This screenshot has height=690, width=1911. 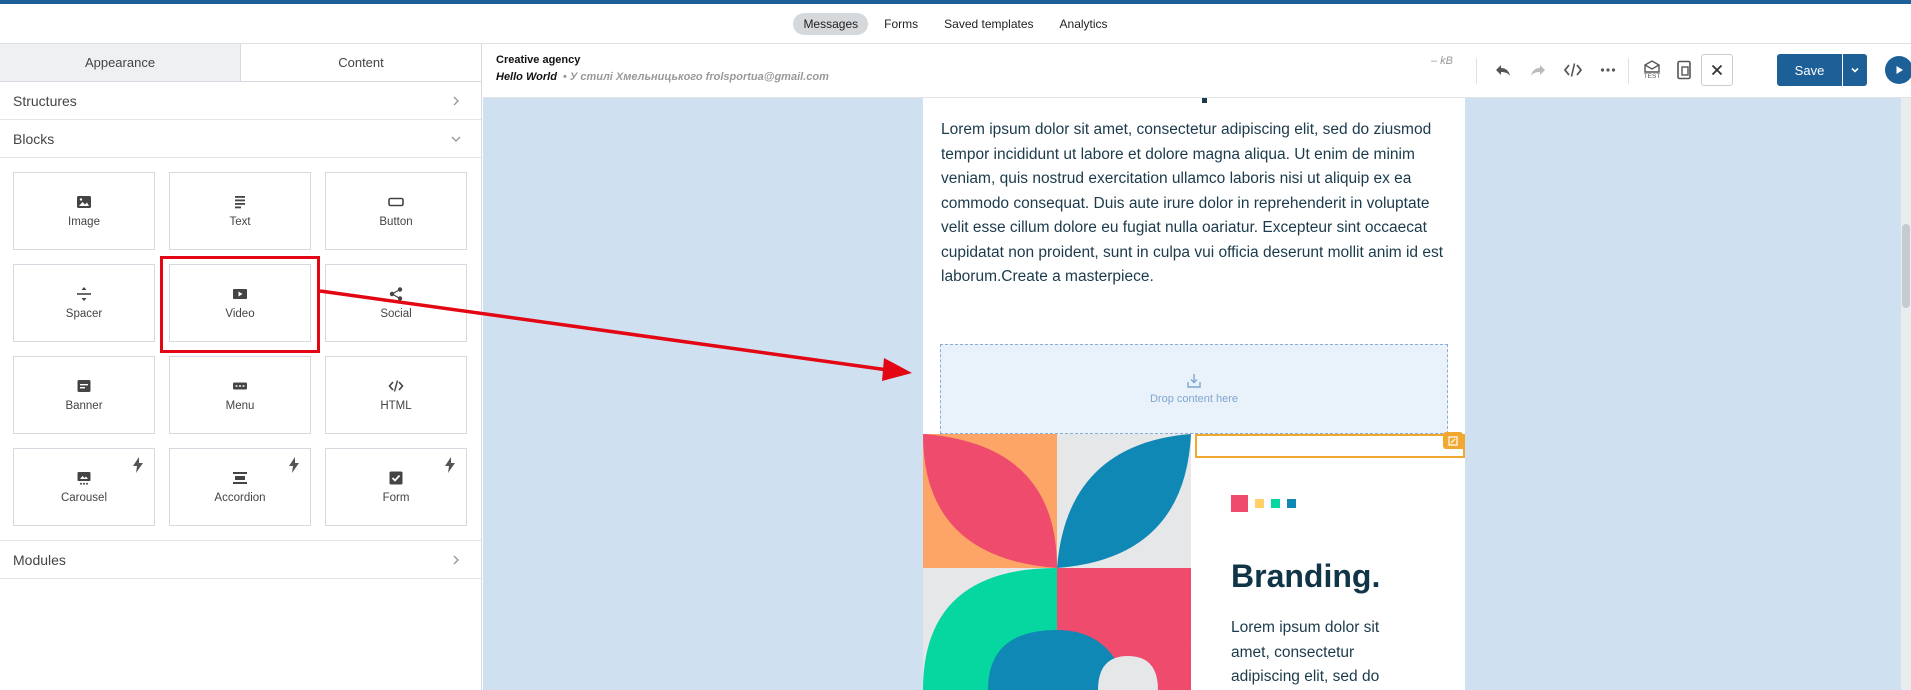 I want to click on test-email-icon: TEST, so click(x=1652, y=70).